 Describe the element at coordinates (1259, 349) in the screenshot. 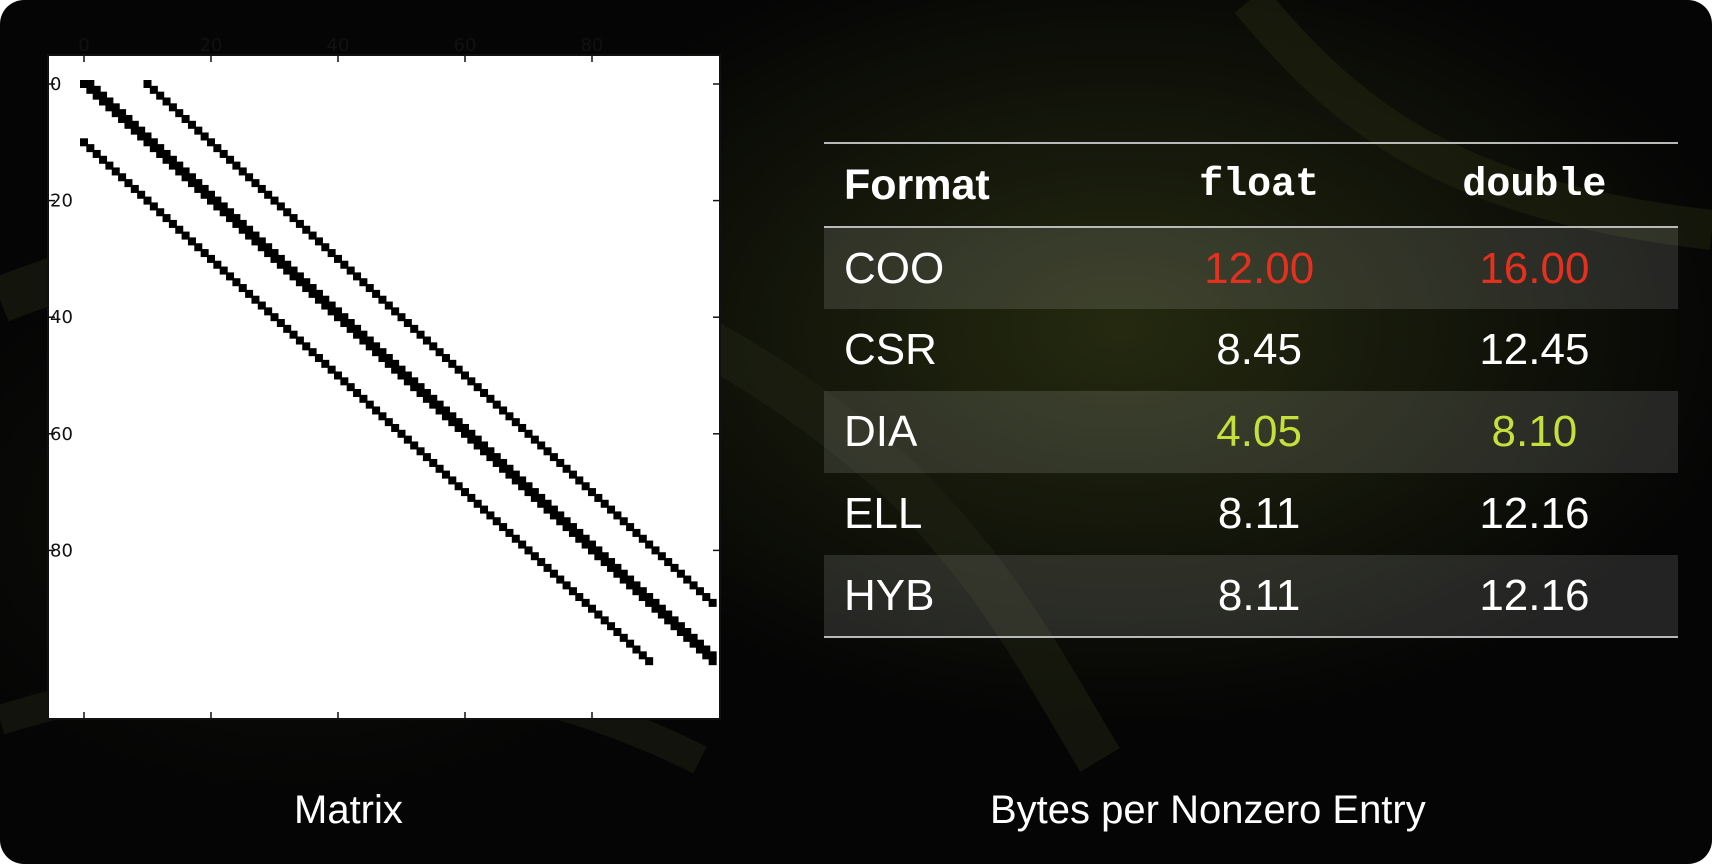

I see `float-cell: 8.45` at that location.